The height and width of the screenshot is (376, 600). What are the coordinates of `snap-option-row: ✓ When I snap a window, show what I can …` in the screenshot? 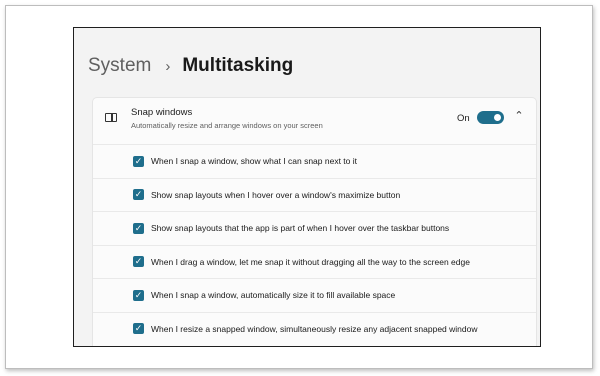 It's located at (314, 161).